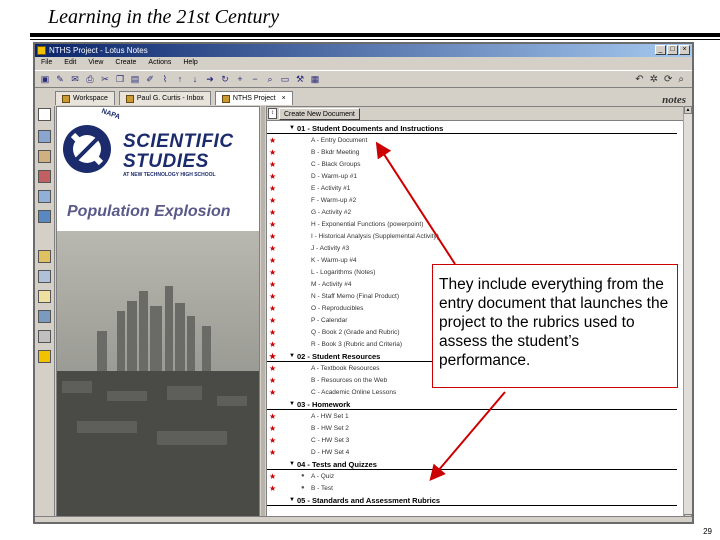 The height and width of the screenshot is (540, 720). I want to click on bookmark-database-icon, so click(44, 114).